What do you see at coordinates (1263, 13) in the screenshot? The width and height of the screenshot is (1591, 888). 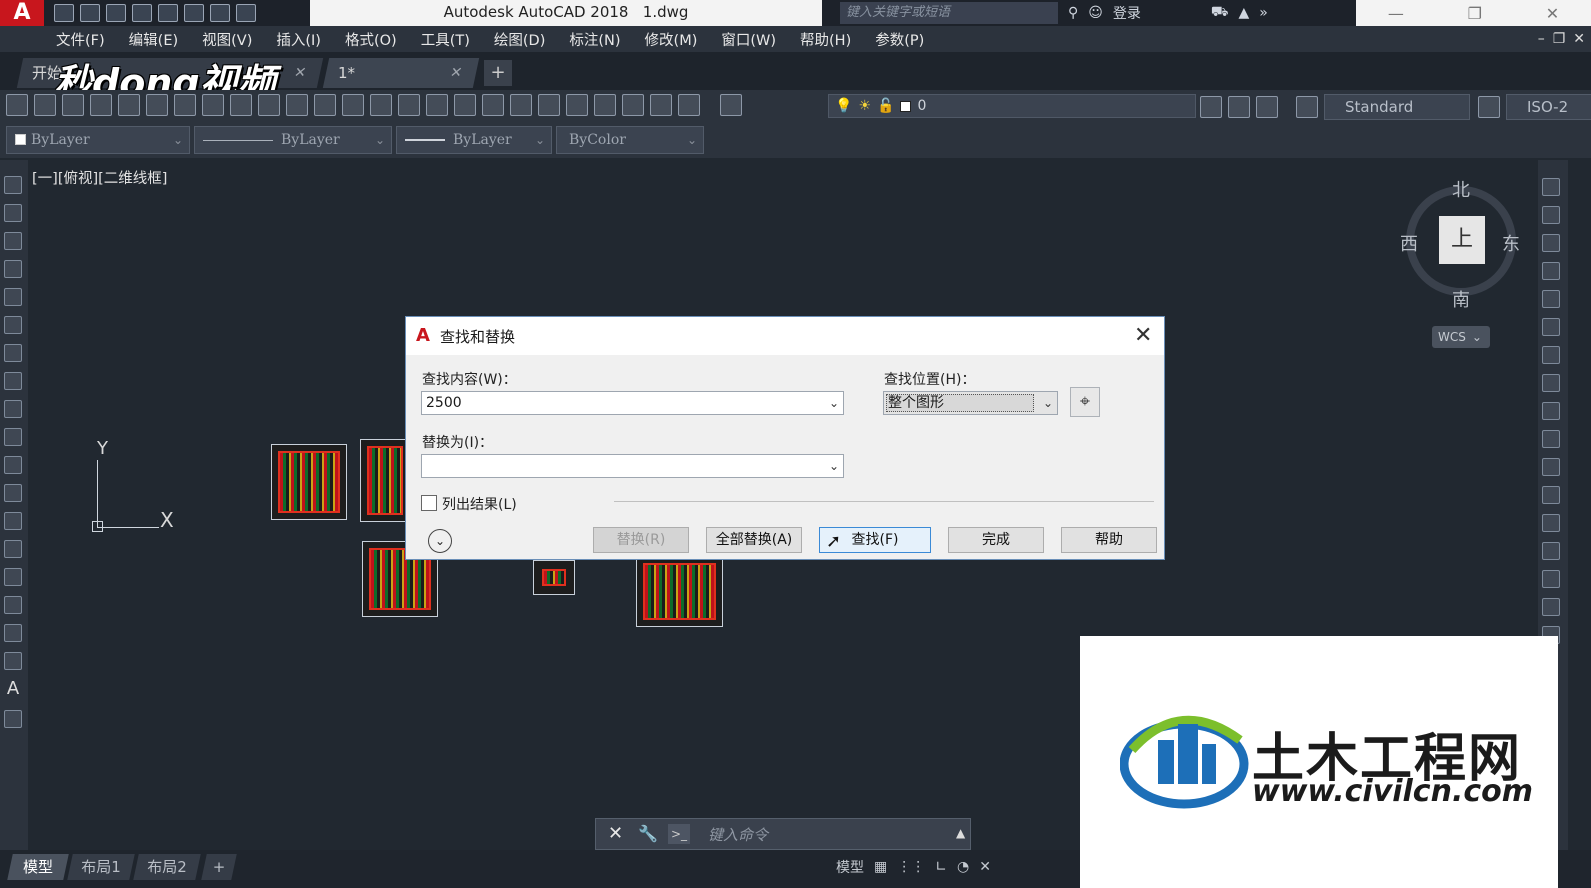 I see `help-expand-icon: »` at bounding box center [1263, 13].